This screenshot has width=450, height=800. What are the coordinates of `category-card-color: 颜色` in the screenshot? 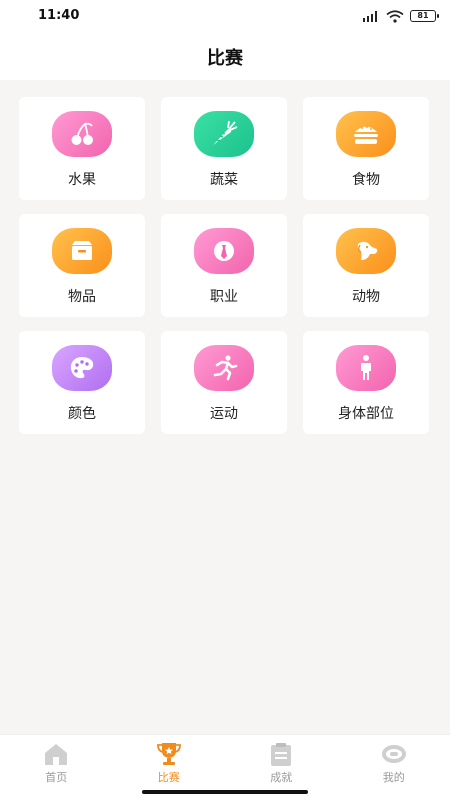 It's located at (82, 382).